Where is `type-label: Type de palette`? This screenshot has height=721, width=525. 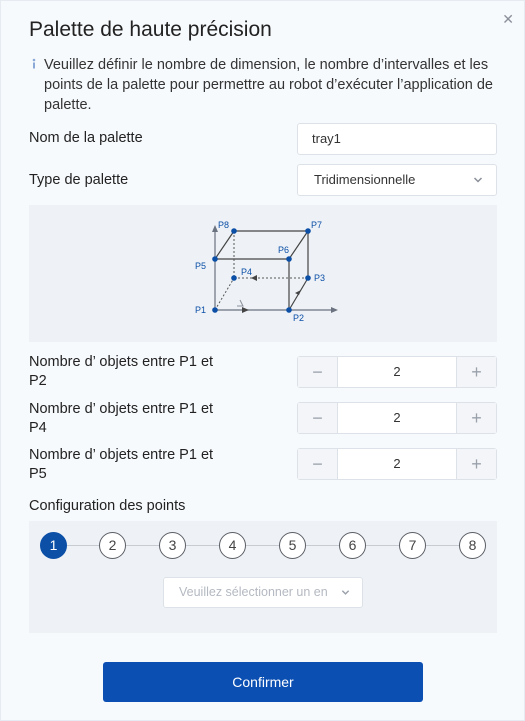 type-label: Type de palette is located at coordinates (79, 180).